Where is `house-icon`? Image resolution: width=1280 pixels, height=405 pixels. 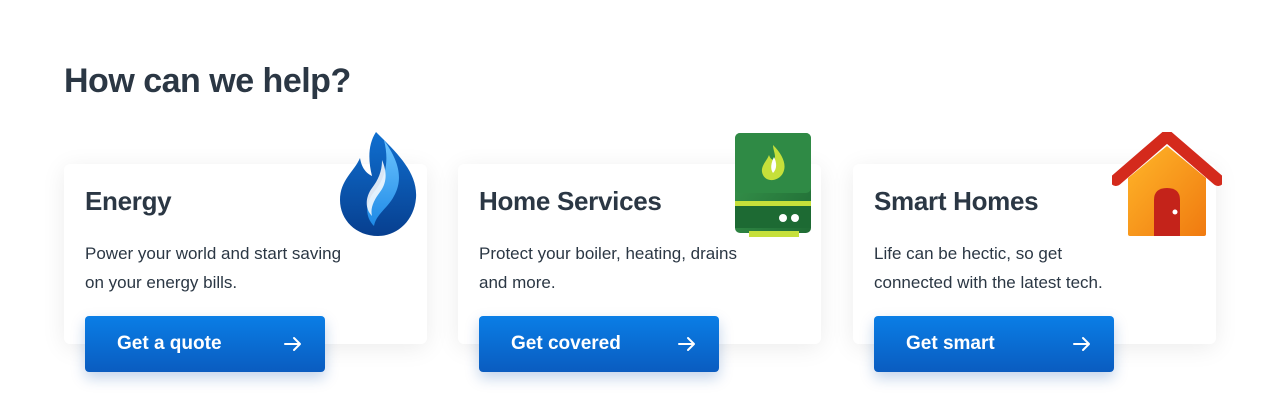 house-icon is located at coordinates (1167, 184).